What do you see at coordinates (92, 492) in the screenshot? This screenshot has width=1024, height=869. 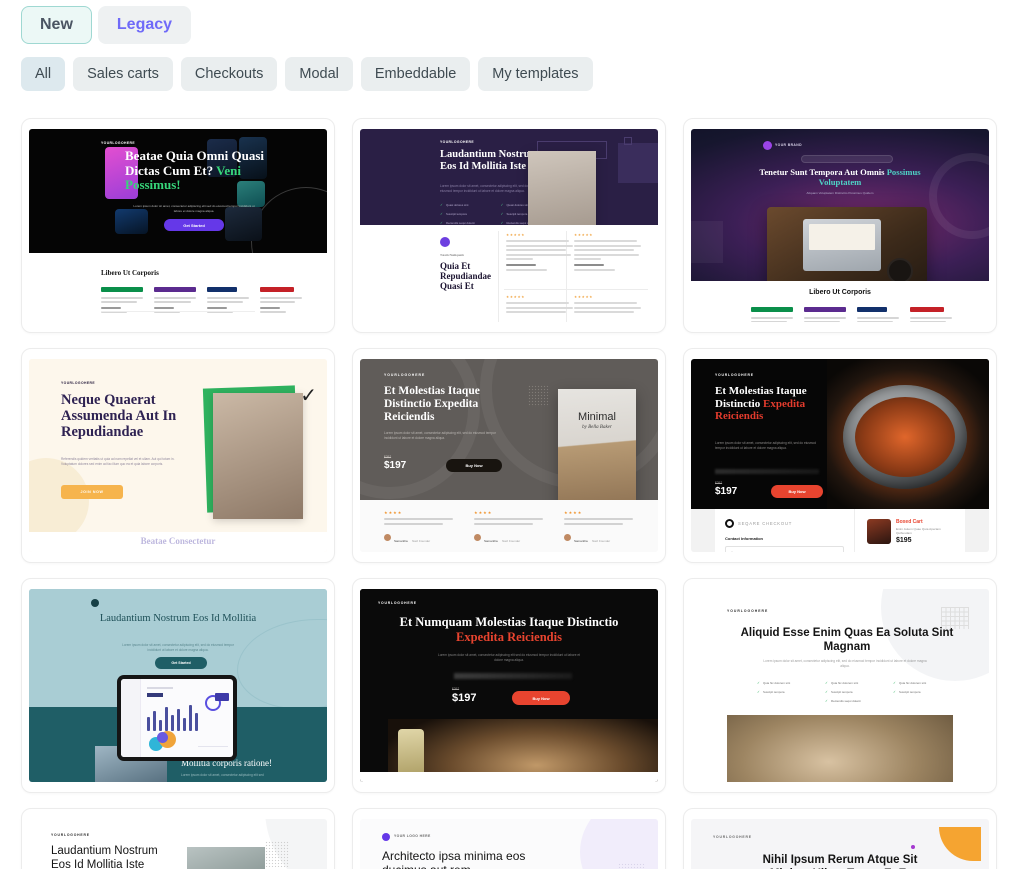 I see `hero-cta-button: JOIN NOW` at bounding box center [92, 492].